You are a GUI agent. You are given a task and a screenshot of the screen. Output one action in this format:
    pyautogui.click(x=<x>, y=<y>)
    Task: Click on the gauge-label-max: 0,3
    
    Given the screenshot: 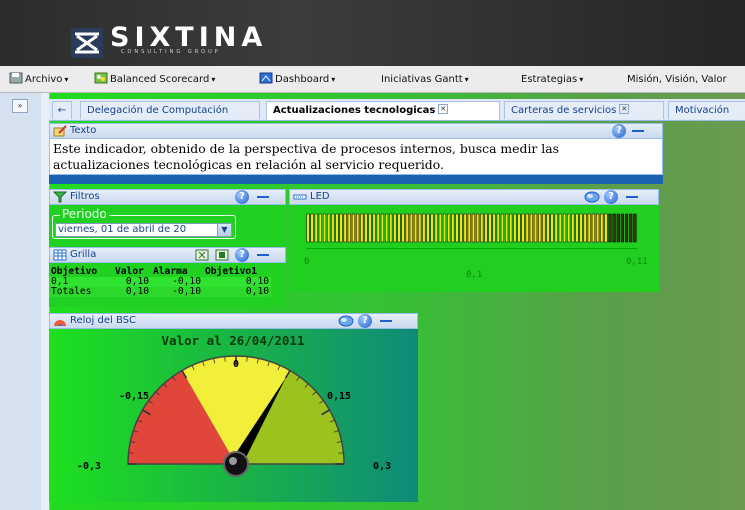 What is the action you would take?
    pyautogui.click(x=382, y=466)
    